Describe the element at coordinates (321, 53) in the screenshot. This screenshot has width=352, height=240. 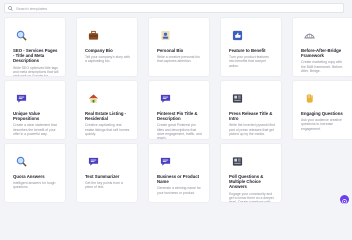
I see `template-title: Before-After-Bridge Framework` at that location.